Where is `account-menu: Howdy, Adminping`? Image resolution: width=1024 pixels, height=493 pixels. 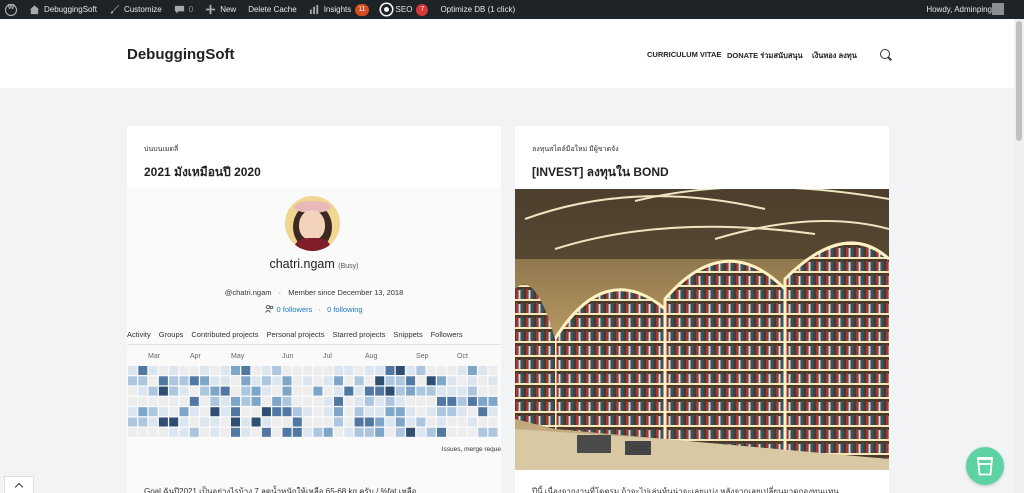 account-menu: Howdy, Adminping is located at coordinates (959, 9).